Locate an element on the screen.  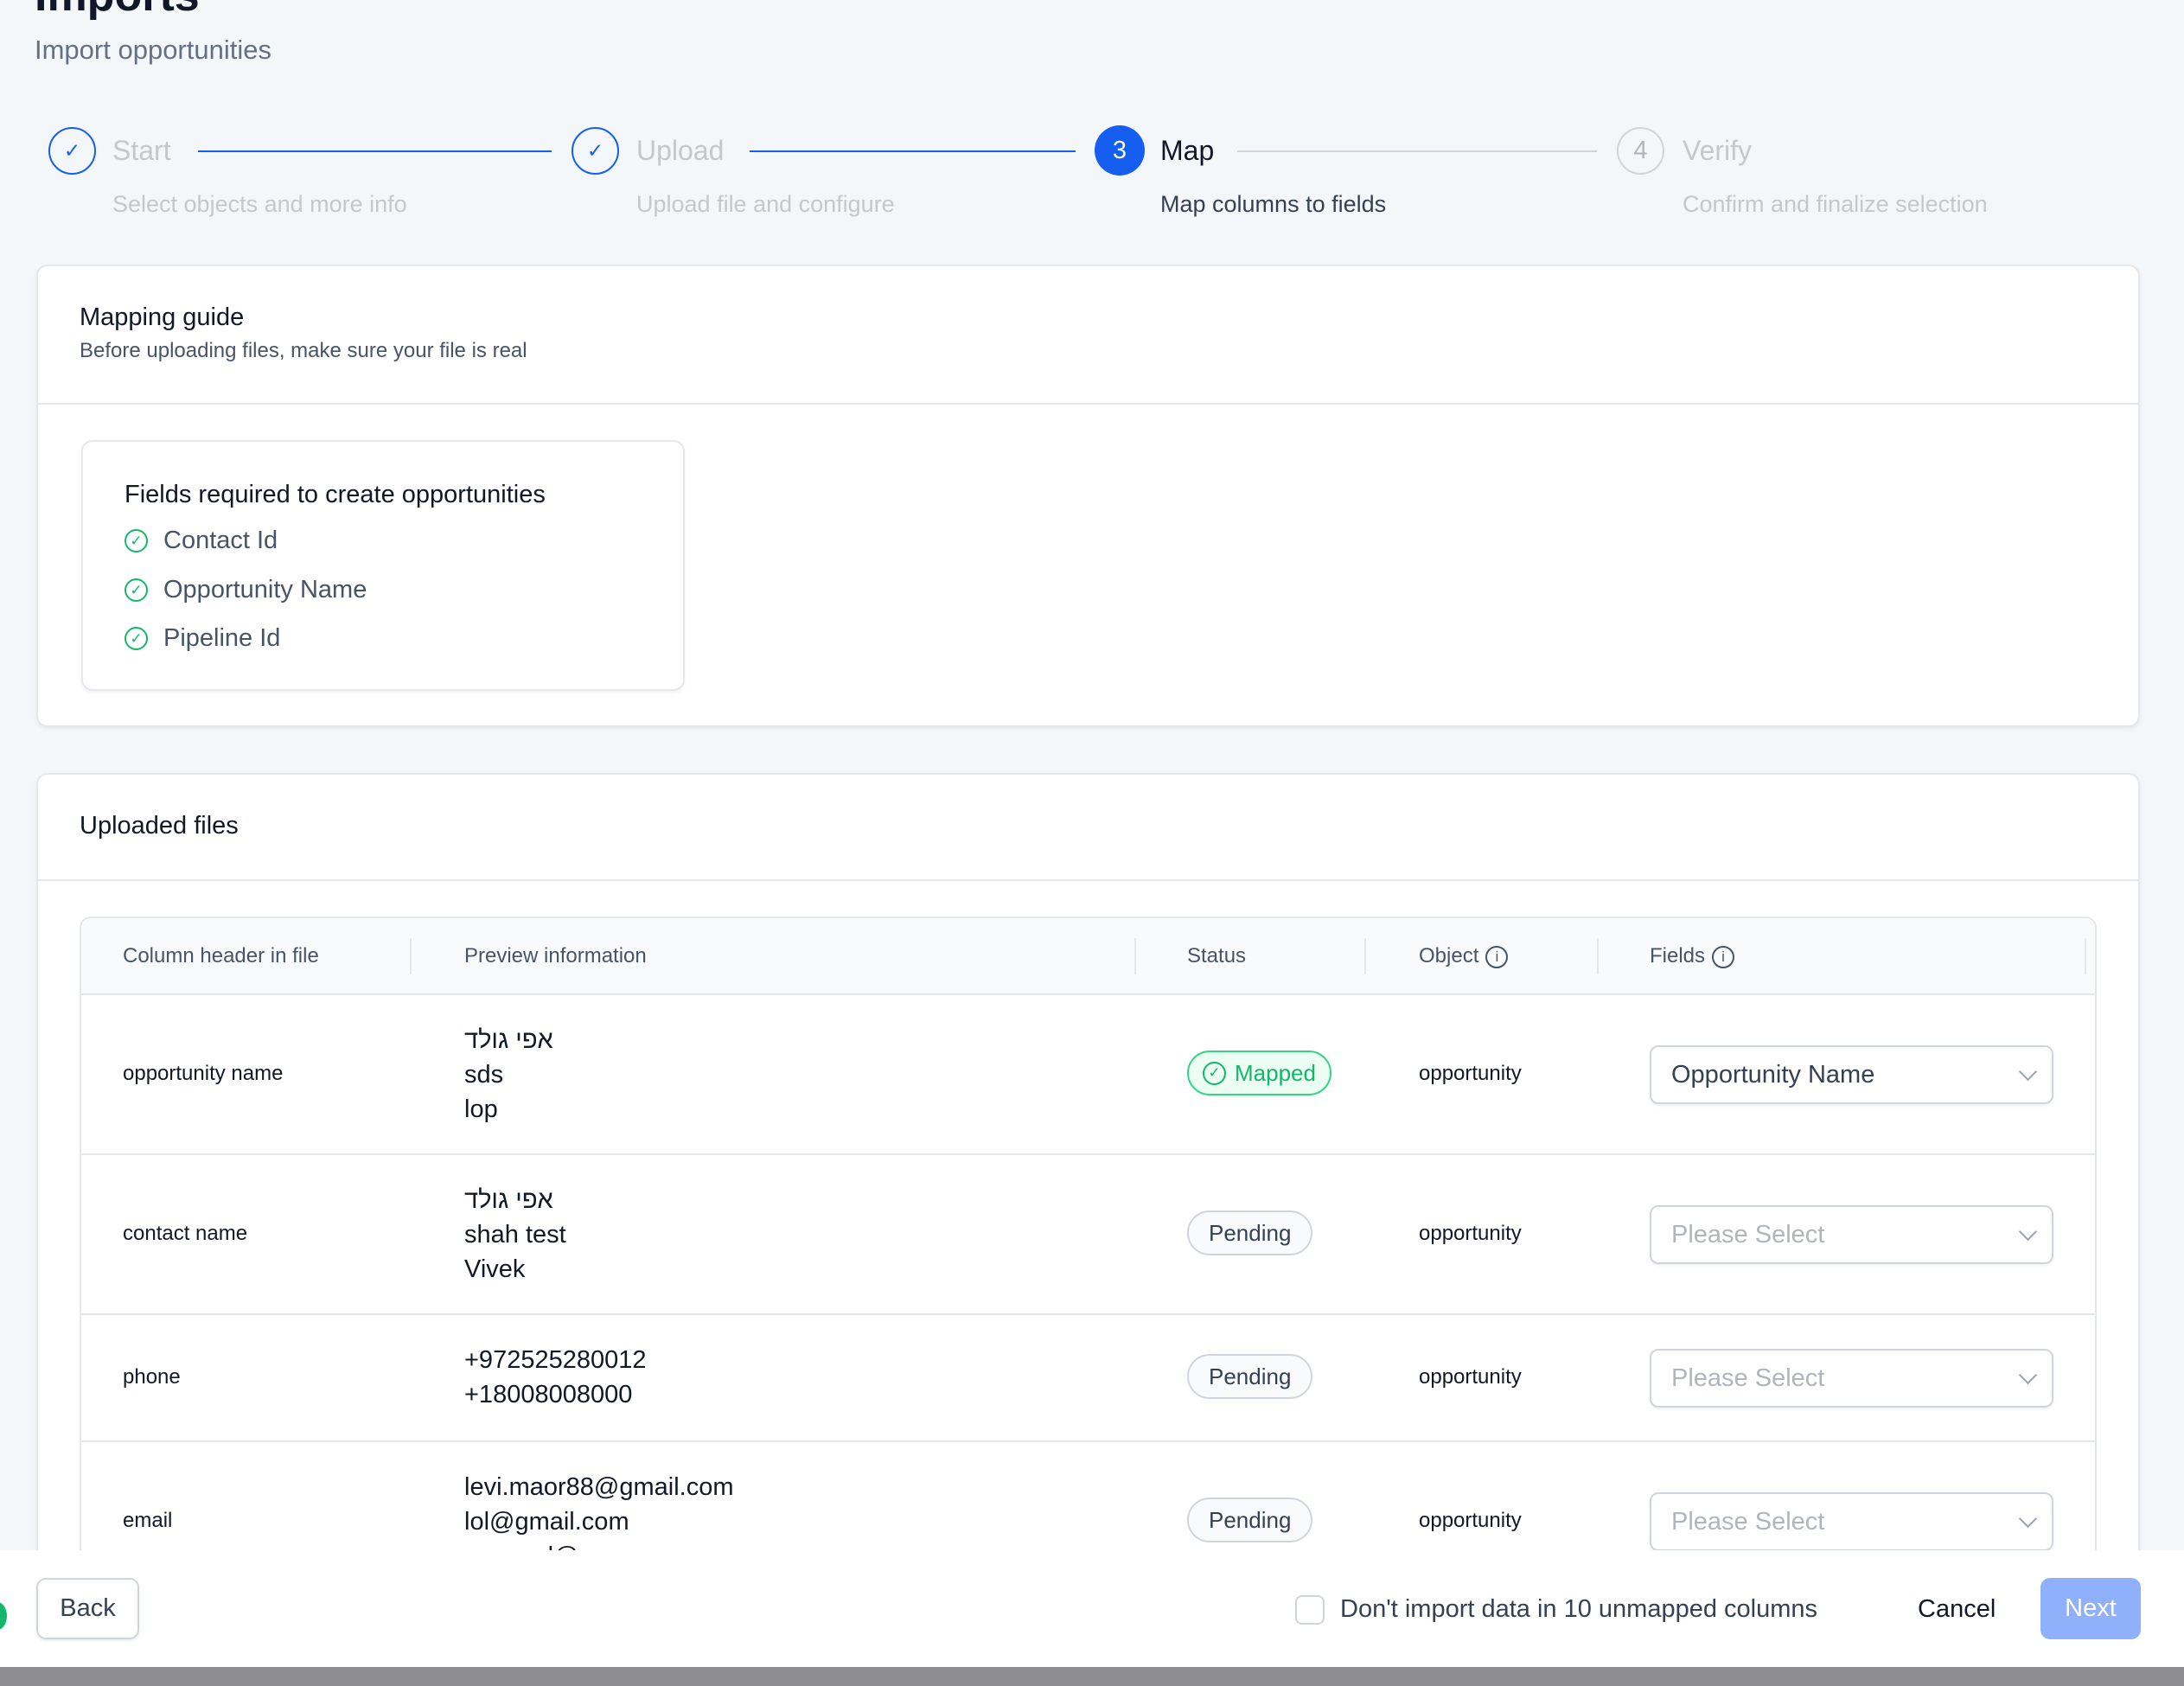
column-header-in-file: opportunity name is located at coordinates (204, 1073).